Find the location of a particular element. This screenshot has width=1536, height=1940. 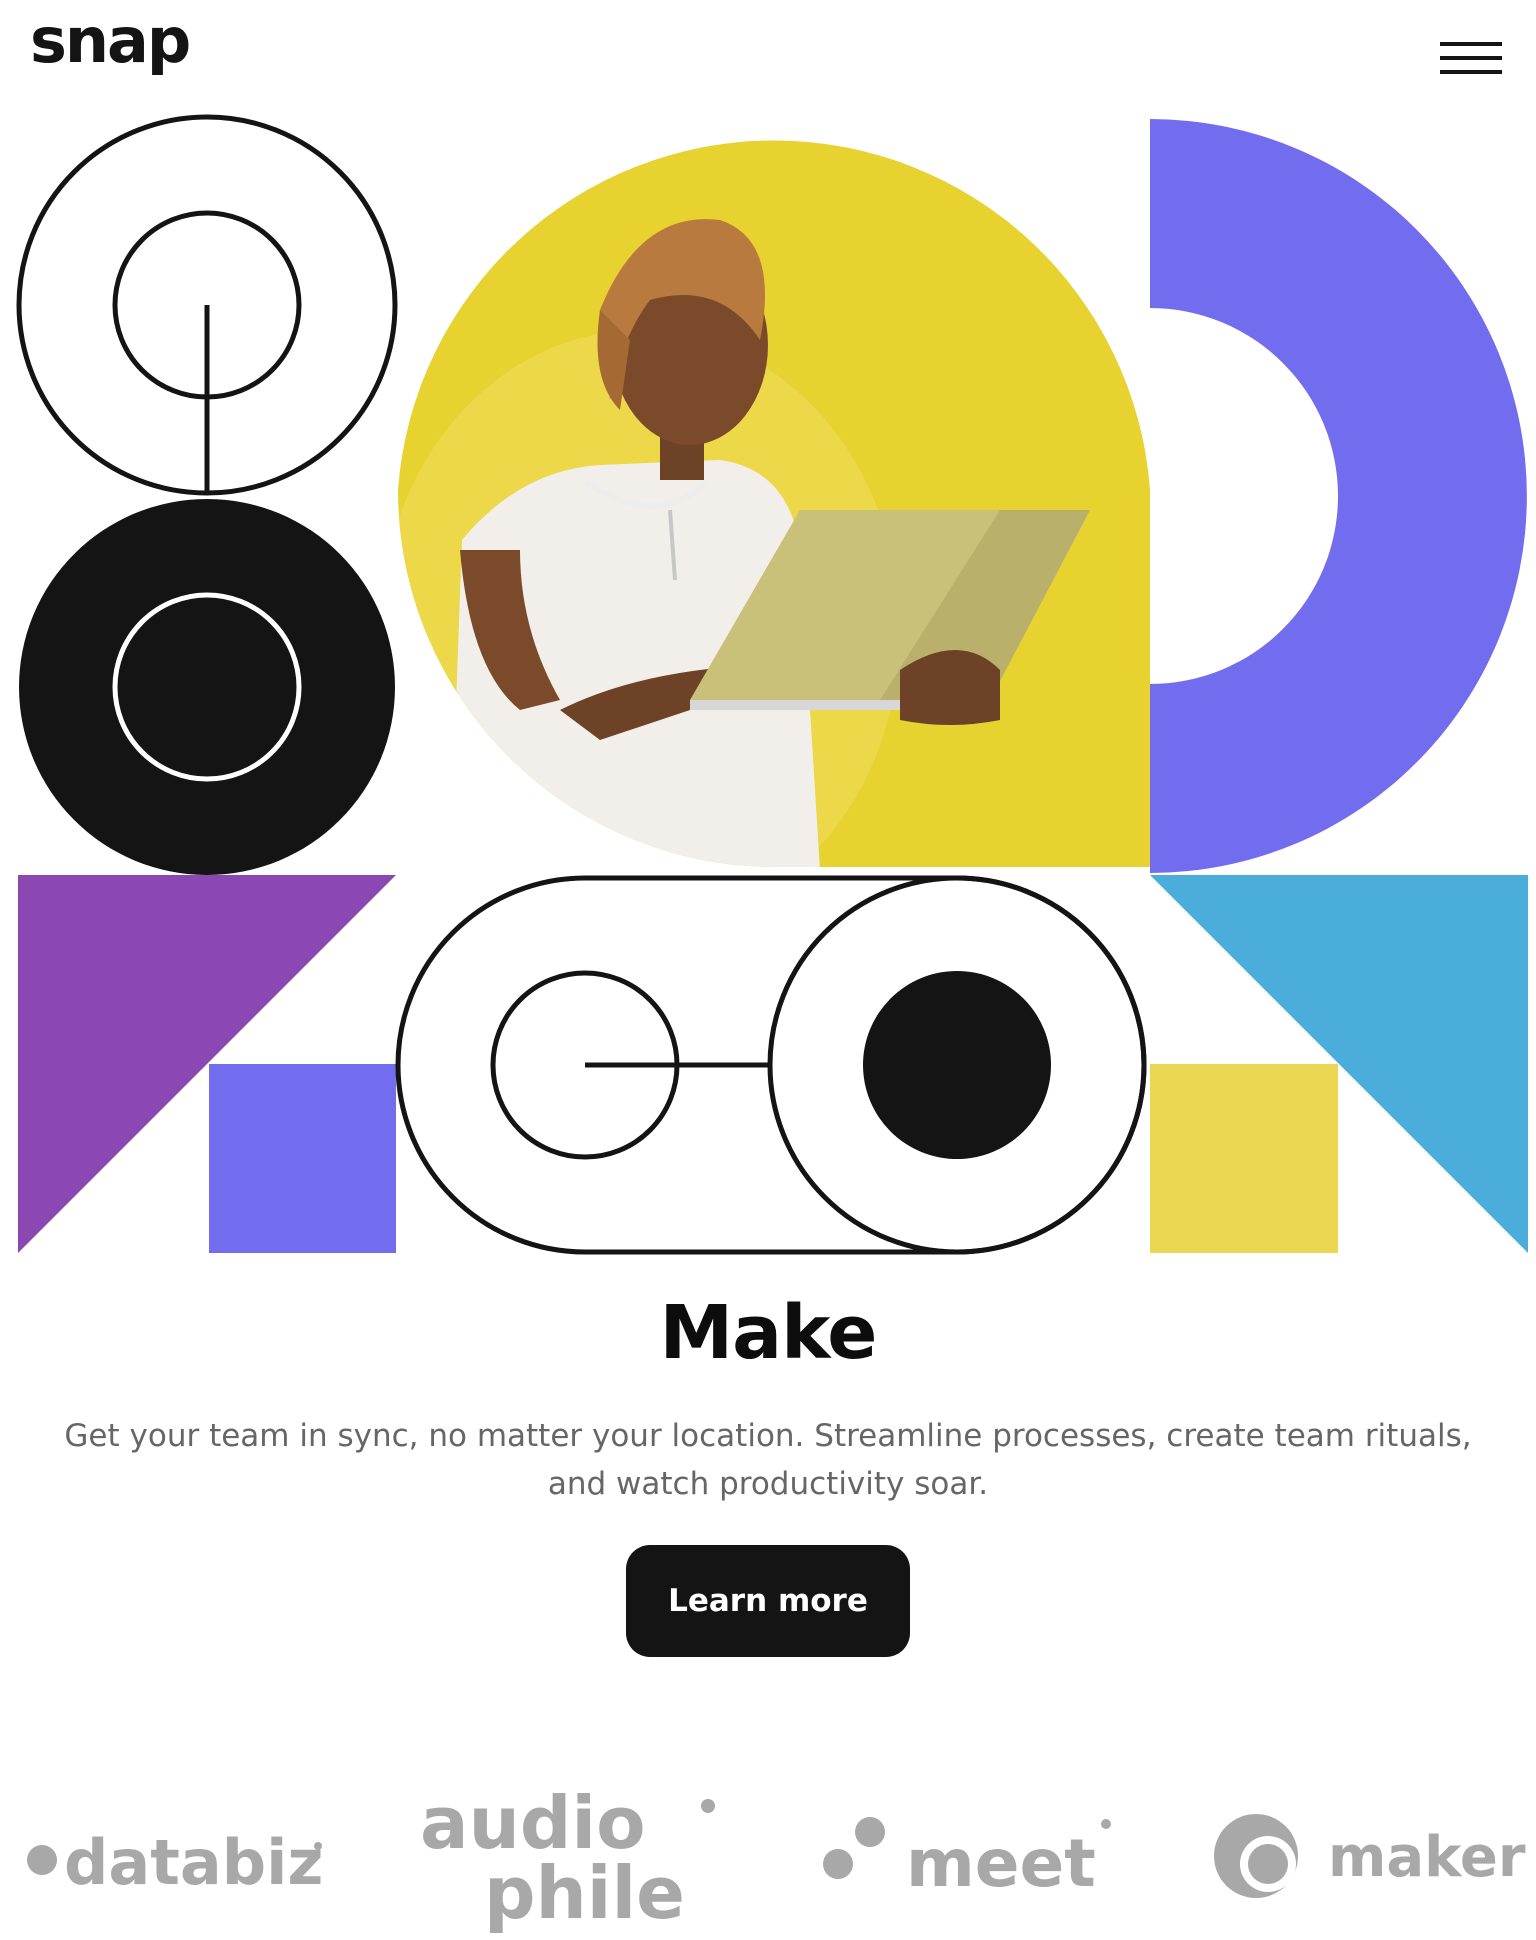

audiophile-logo: audio phile is located at coordinates (567, 1858).